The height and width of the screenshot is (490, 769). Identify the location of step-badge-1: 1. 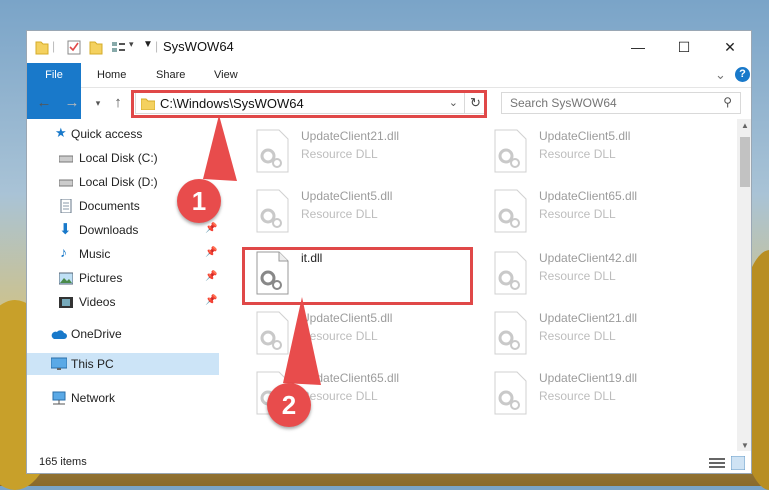
(199, 201).